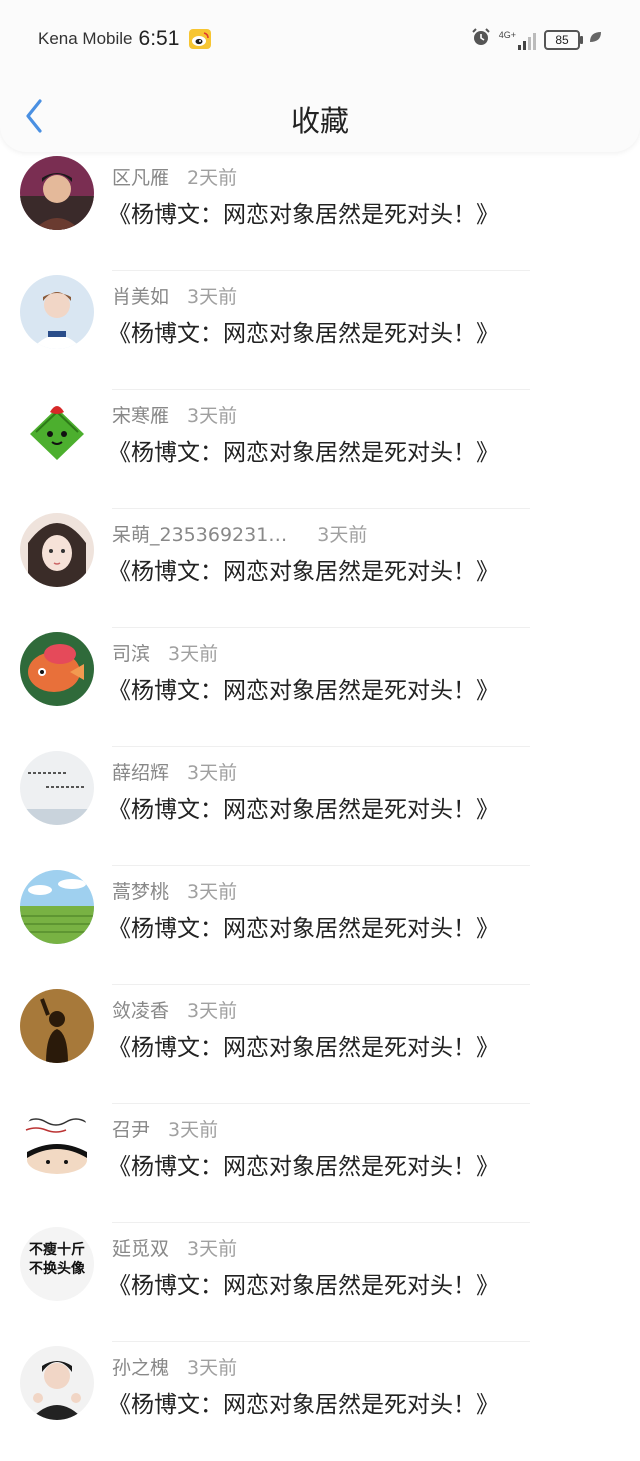  Describe the element at coordinates (507, 34) in the screenshot. I see `network-type: 4G+` at that location.